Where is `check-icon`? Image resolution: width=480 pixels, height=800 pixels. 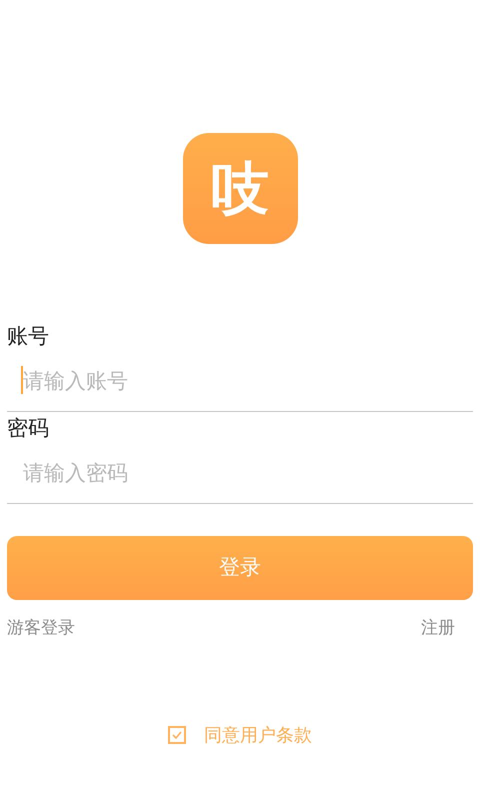 check-icon is located at coordinates (177, 735).